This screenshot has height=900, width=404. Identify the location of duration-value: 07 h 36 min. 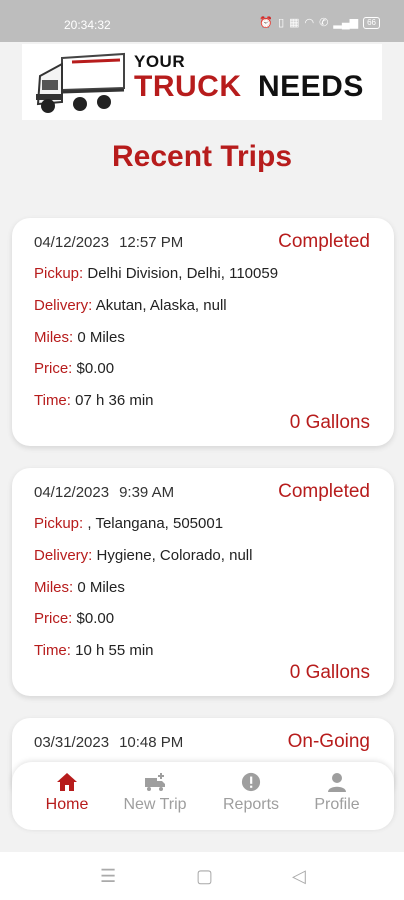
(114, 400).